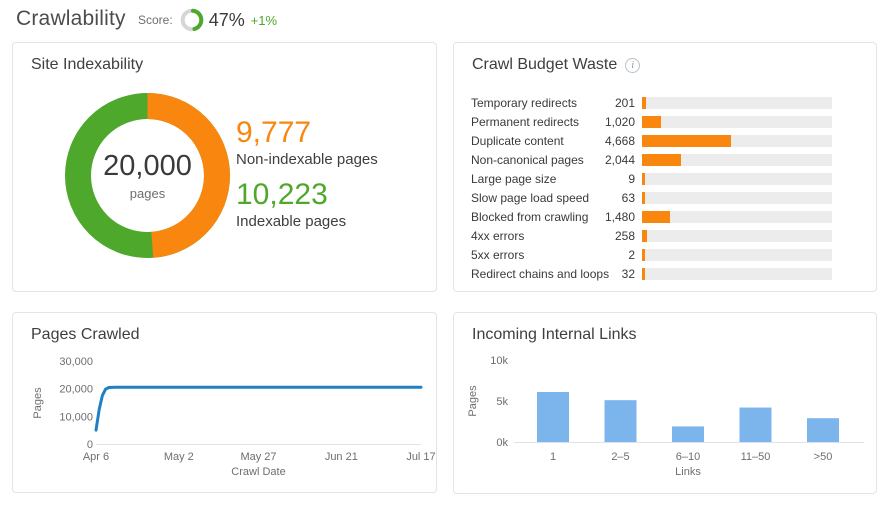 The width and height of the screenshot is (885, 505). I want to click on incoming-internal-links-chart: 0k 5k 10k 1 2–5 6–10 11–50 >50 Pages Links, so click(665, 416).